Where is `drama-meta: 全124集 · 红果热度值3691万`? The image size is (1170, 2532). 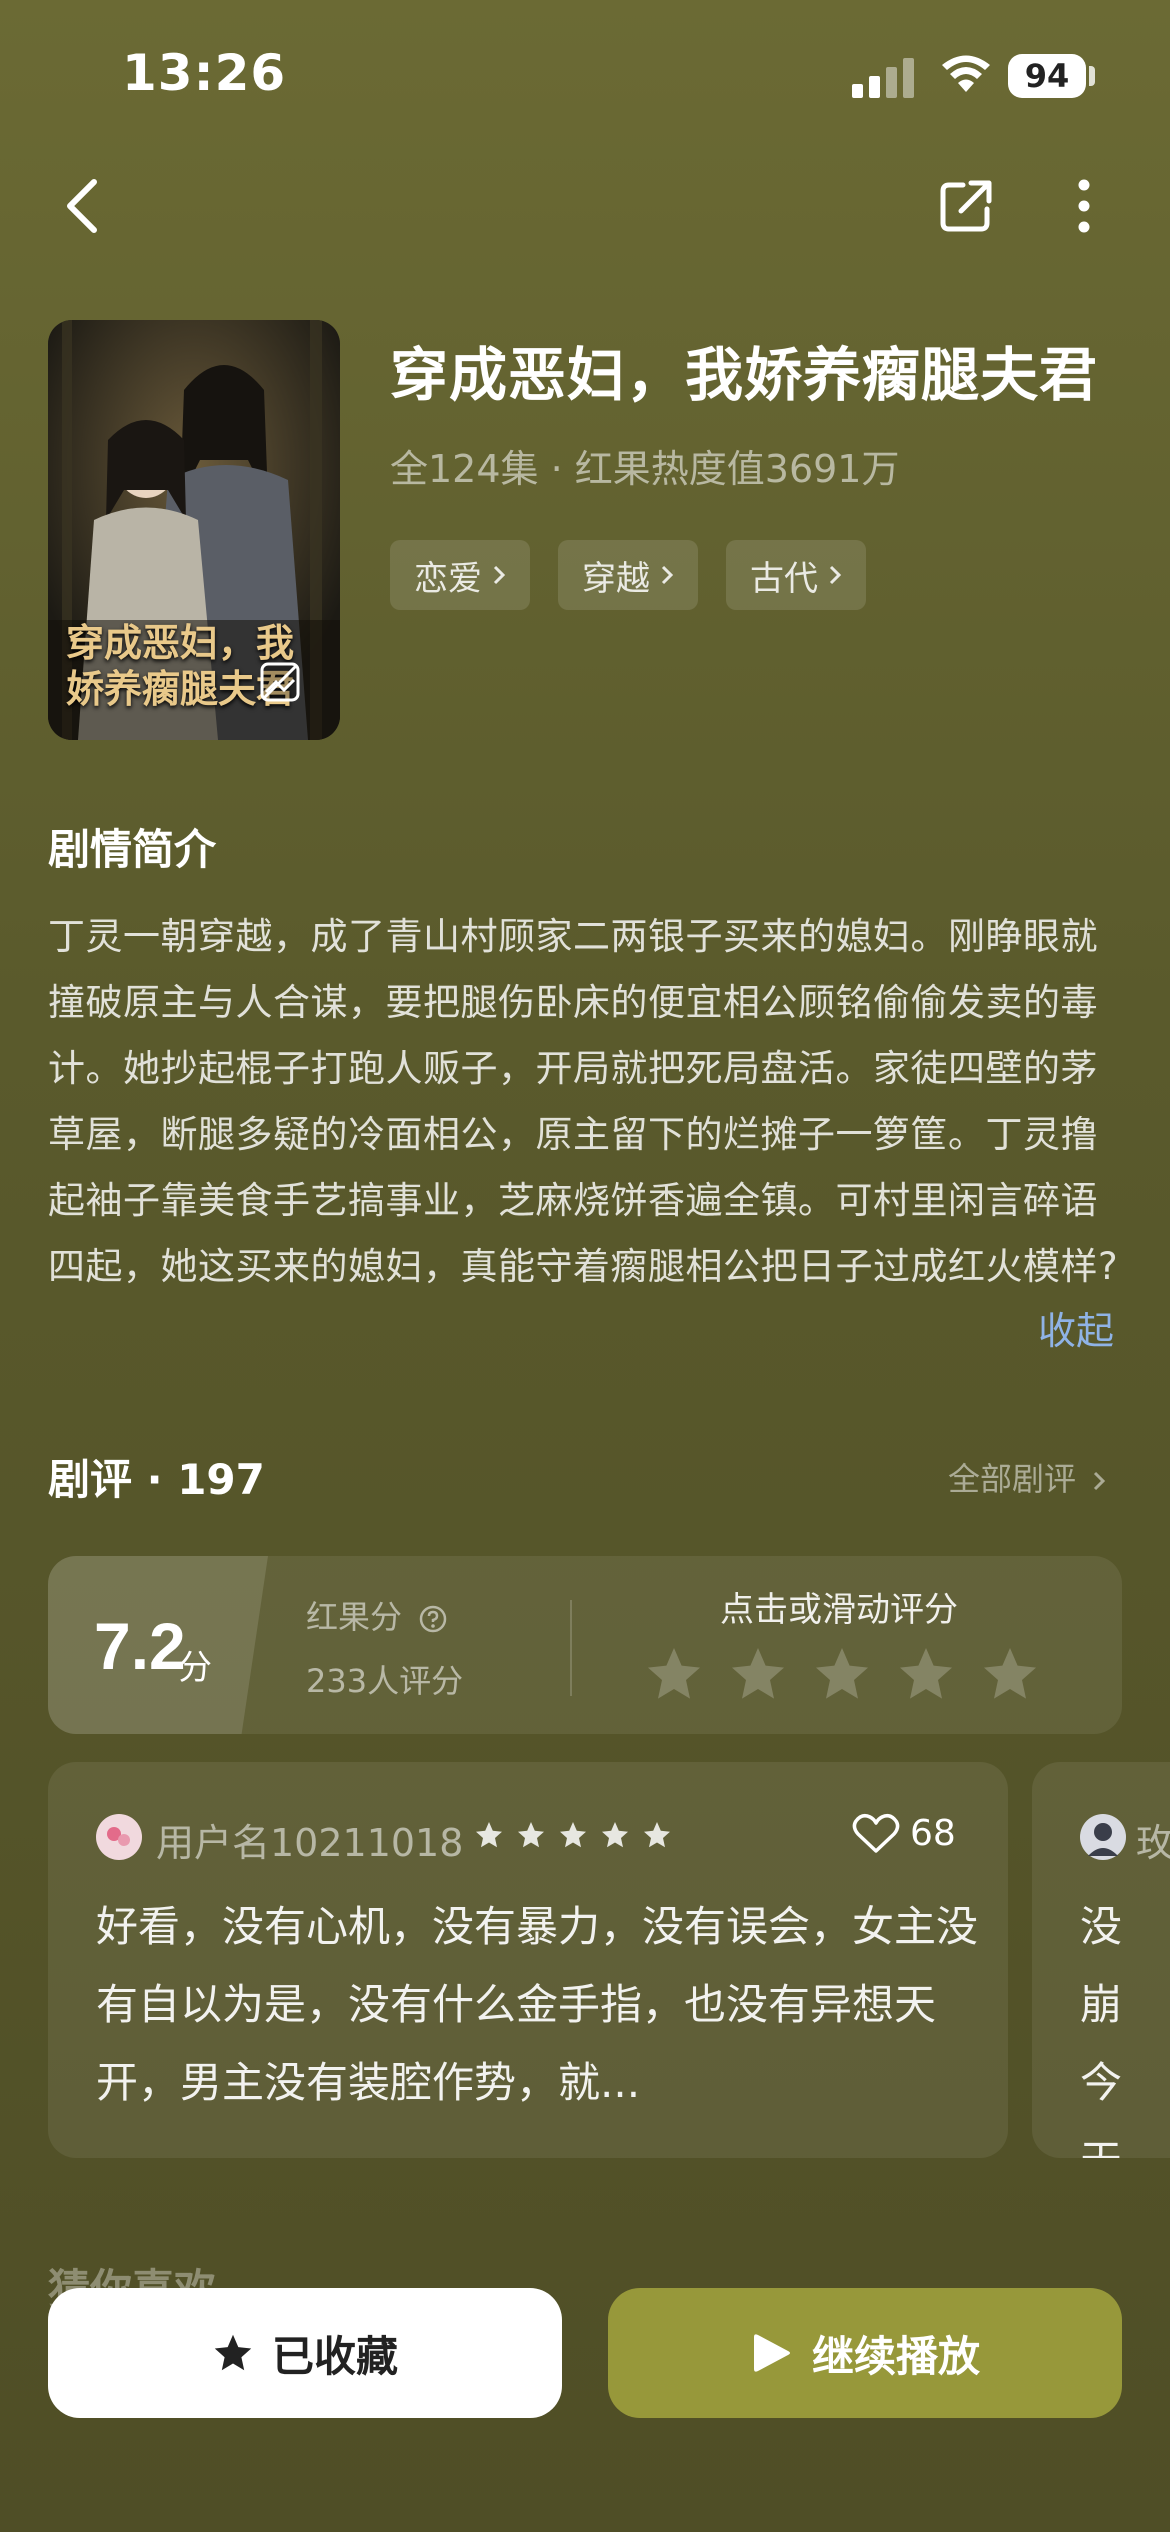
drama-meta: 全124集 · 红果热度值3691万 is located at coordinates (645, 469).